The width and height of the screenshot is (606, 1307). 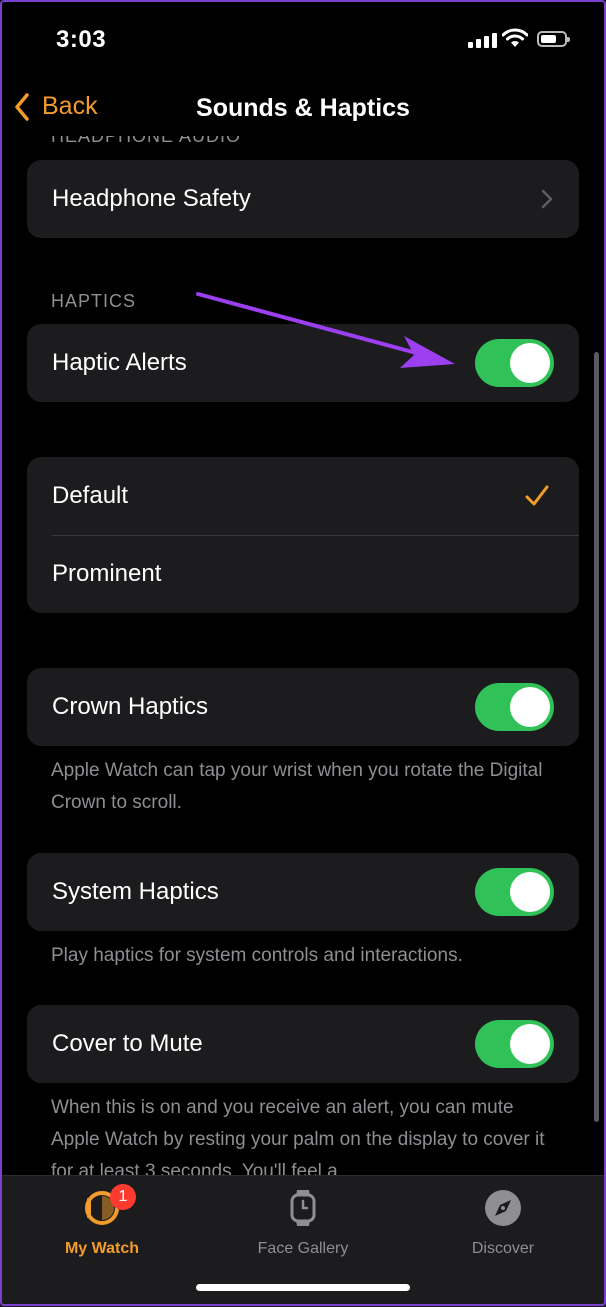 I want to click on system-haptics-card: System Haptics, so click(x=303, y=892).